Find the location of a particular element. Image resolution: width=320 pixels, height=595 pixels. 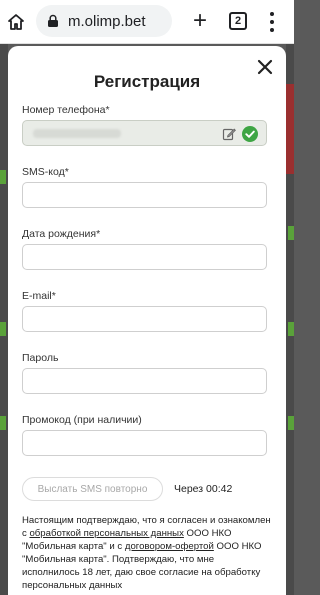

promo-code-input is located at coordinates (144, 443).